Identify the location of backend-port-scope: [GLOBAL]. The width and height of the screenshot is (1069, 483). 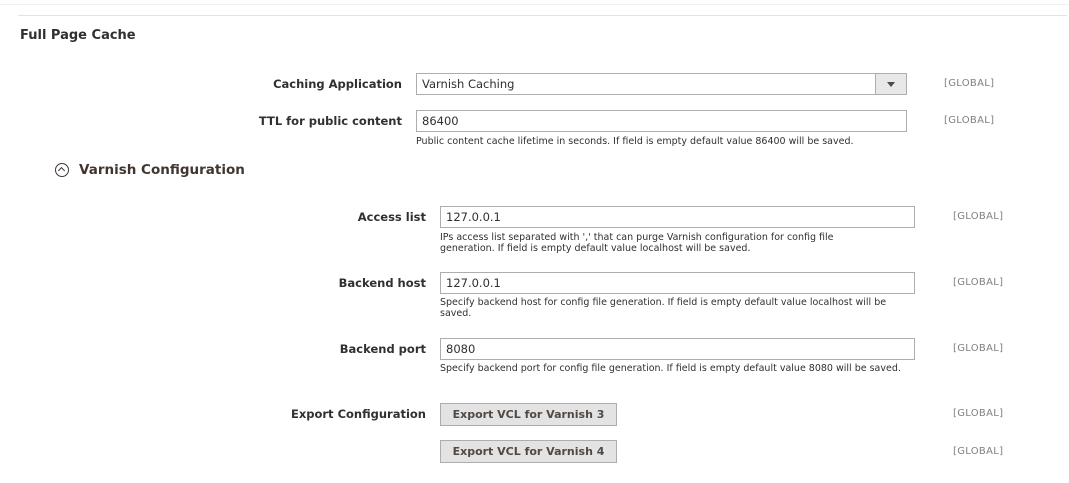
(978, 348).